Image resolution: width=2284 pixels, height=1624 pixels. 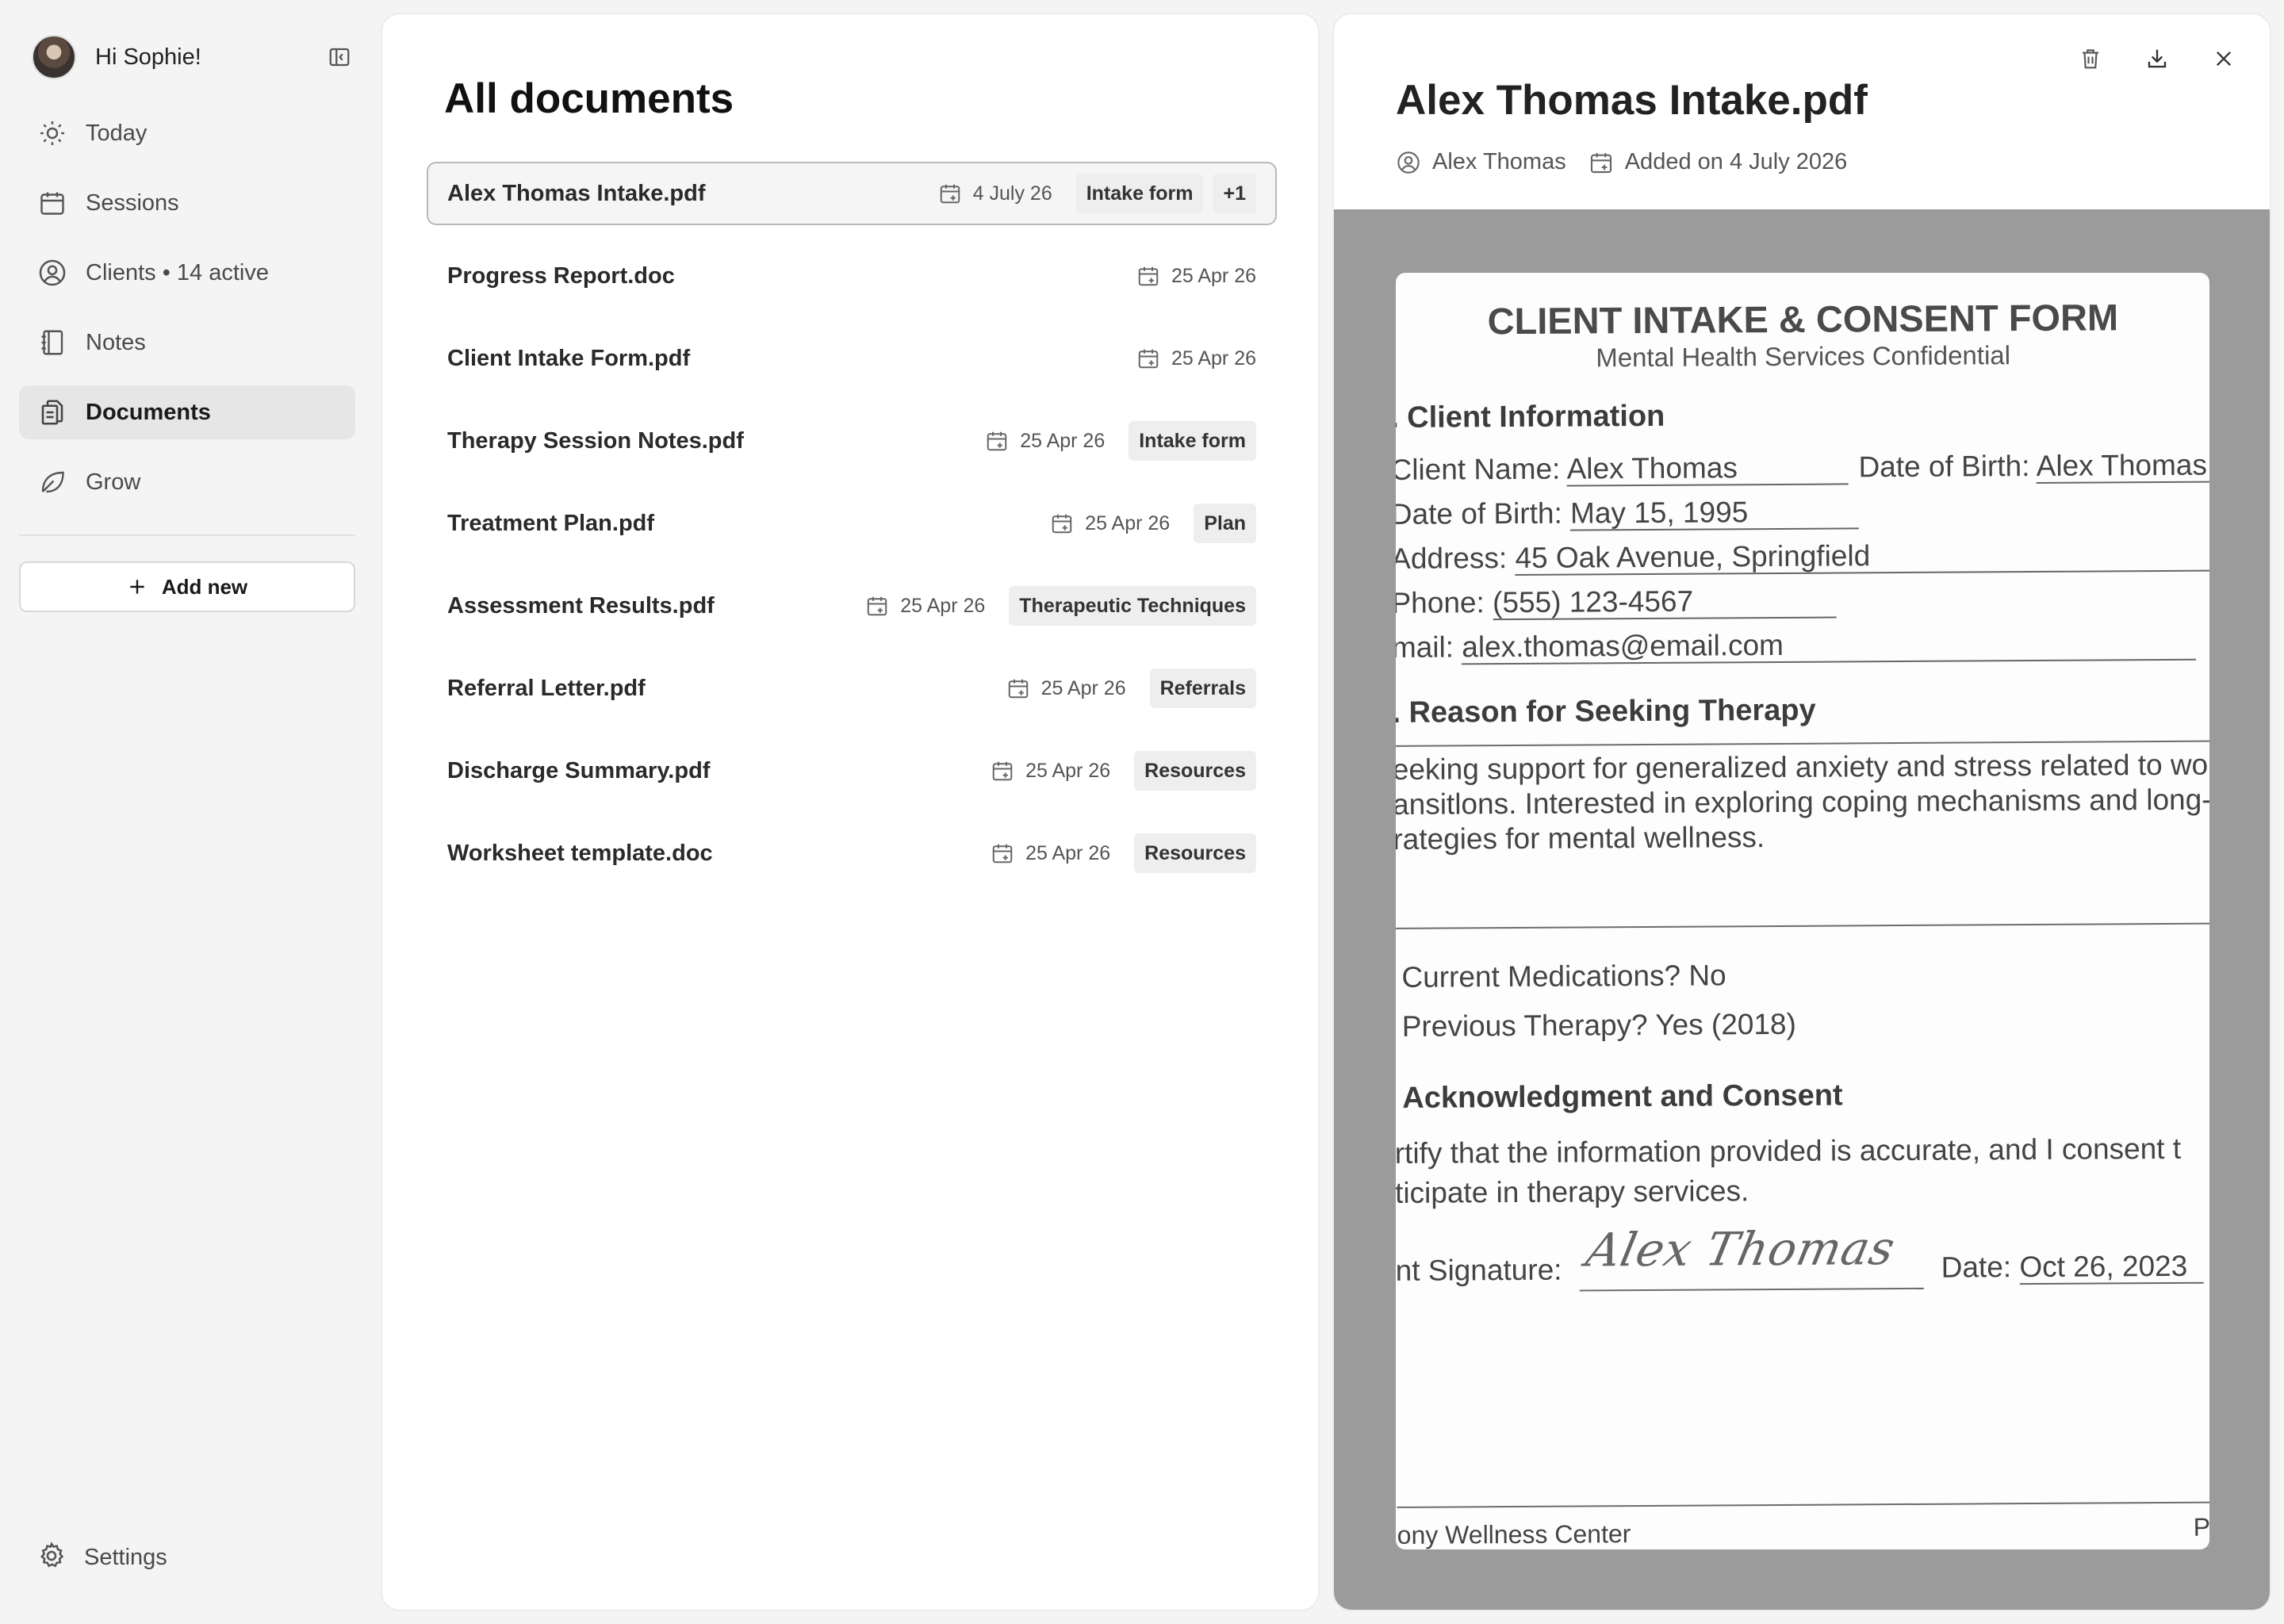 What do you see at coordinates (589, 98) in the screenshot?
I see `page-title: All documents` at bounding box center [589, 98].